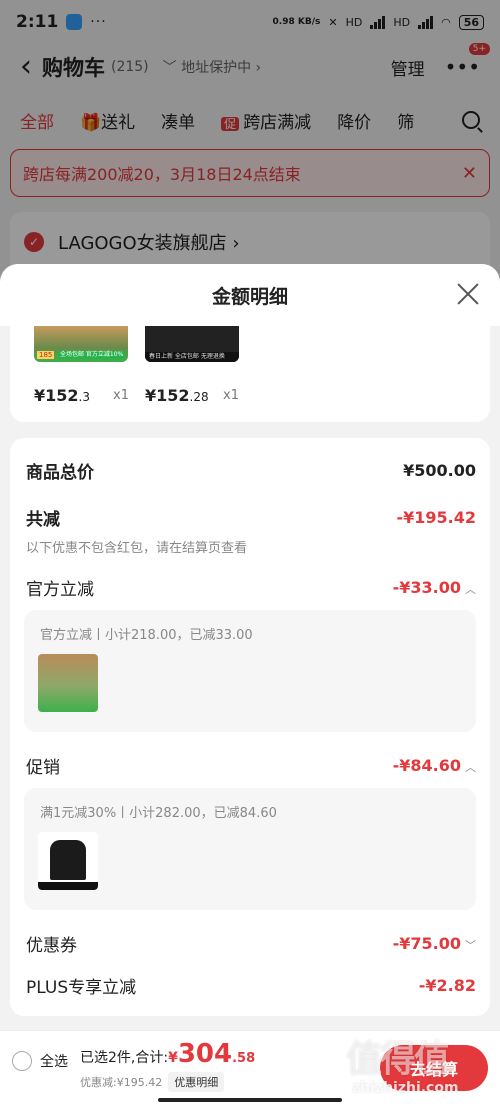 This screenshot has height=1111, width=500. What do you see at coordinates (479, 49) in the screenshot?
I see `message-badge: 5+` at bounding box center [479, 49].